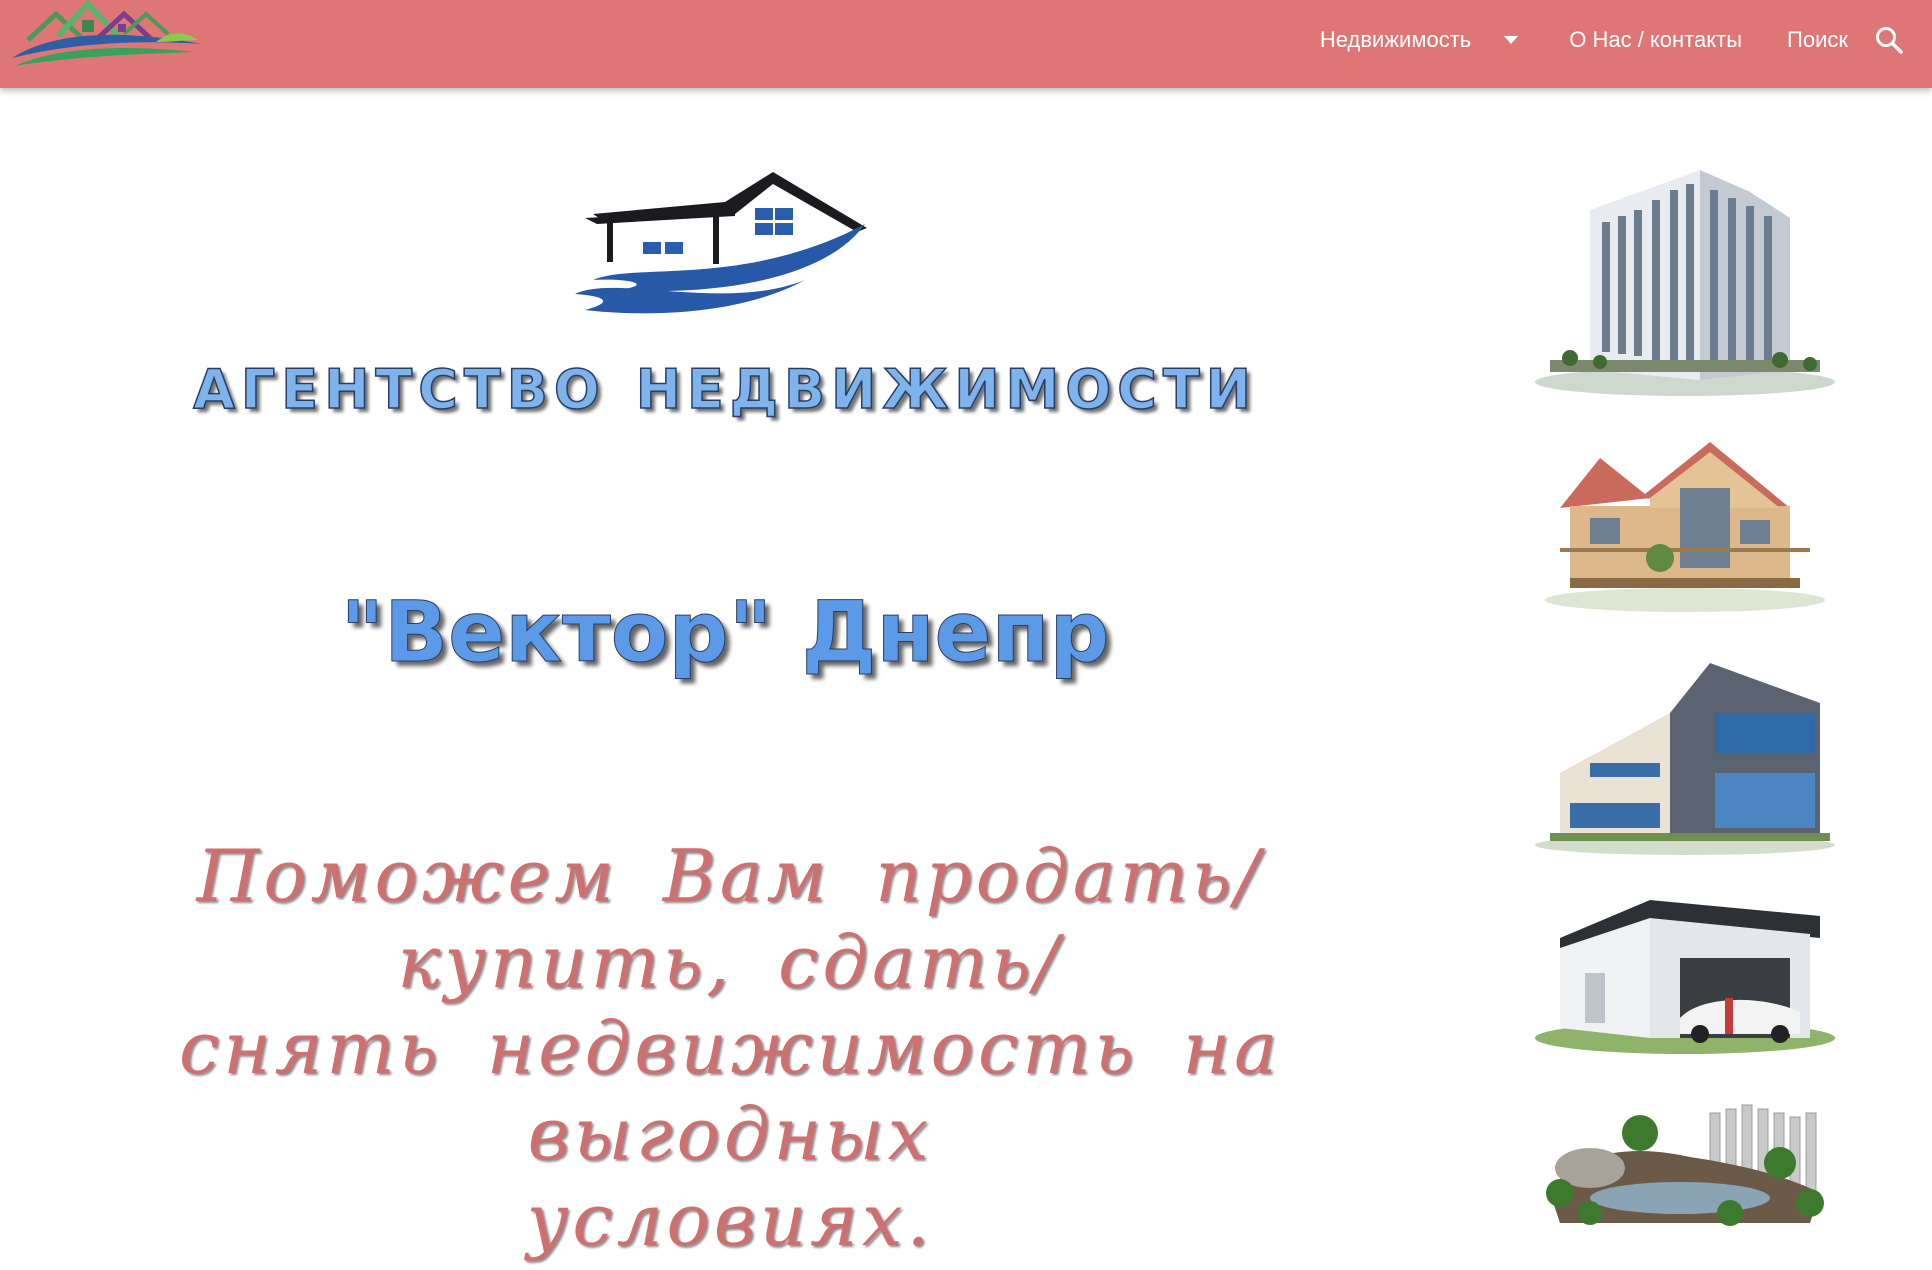 The height and width of the screenshot is (1270, 1932). Describe the element at coordinates (1395, 40) in the screenshot. I see `nav-realty-label: Недвижимость` at that location.